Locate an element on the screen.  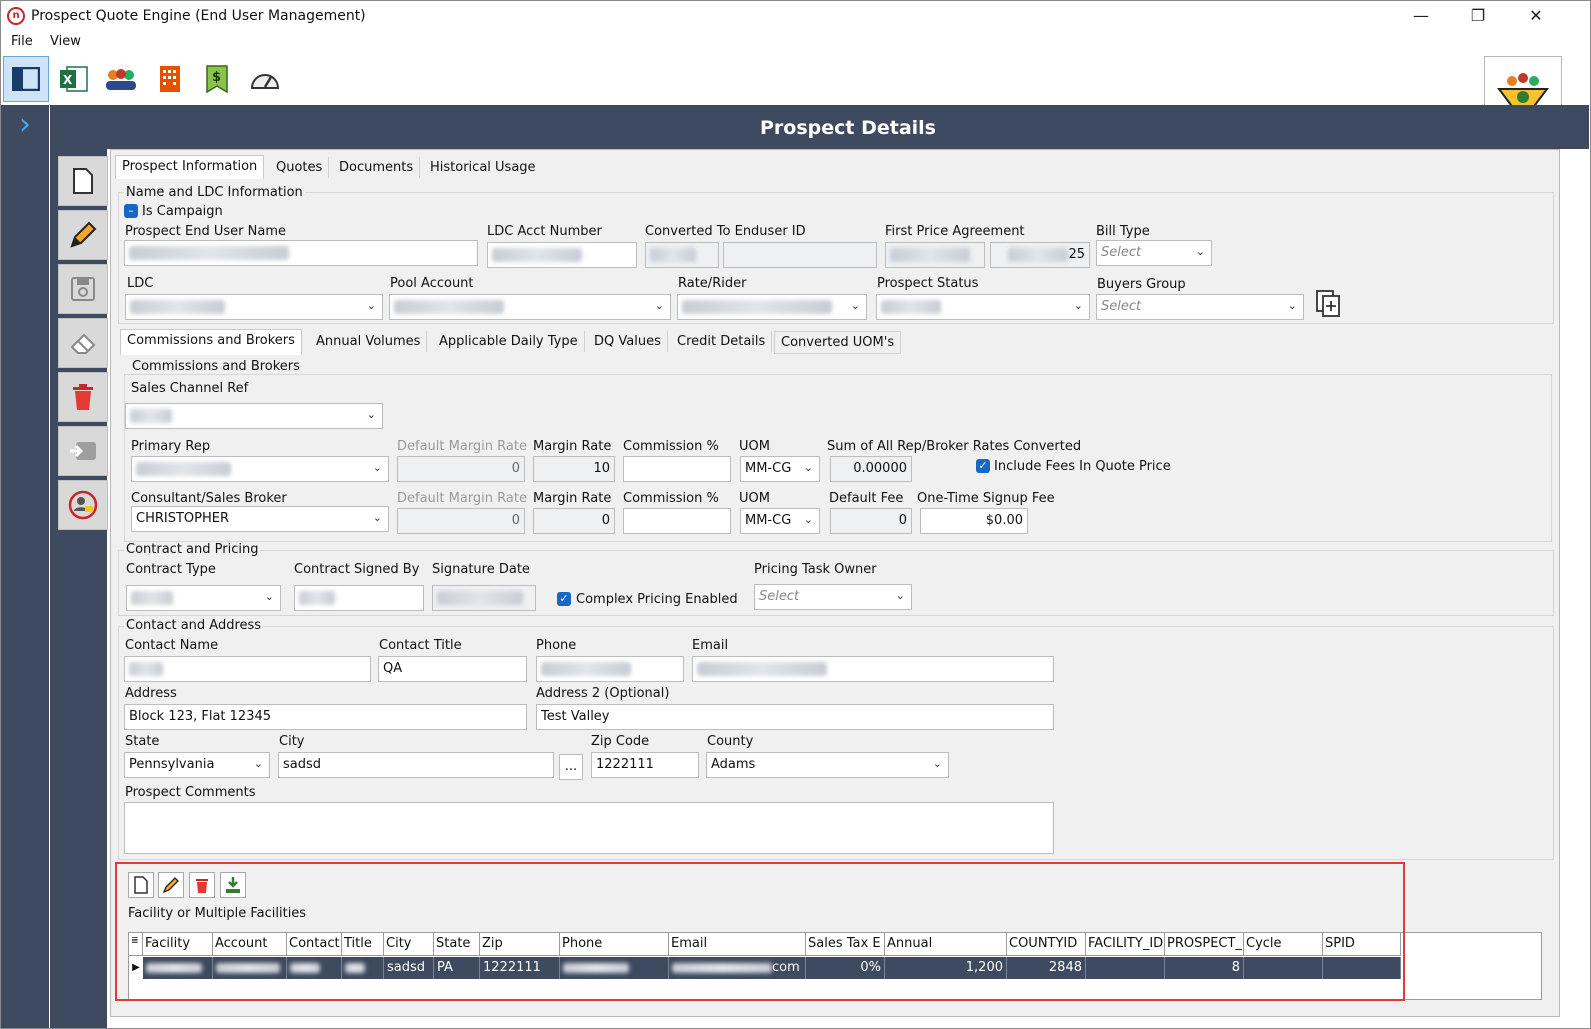
dollar-bookmark-icon: $ is located at coordinates (217, 79).